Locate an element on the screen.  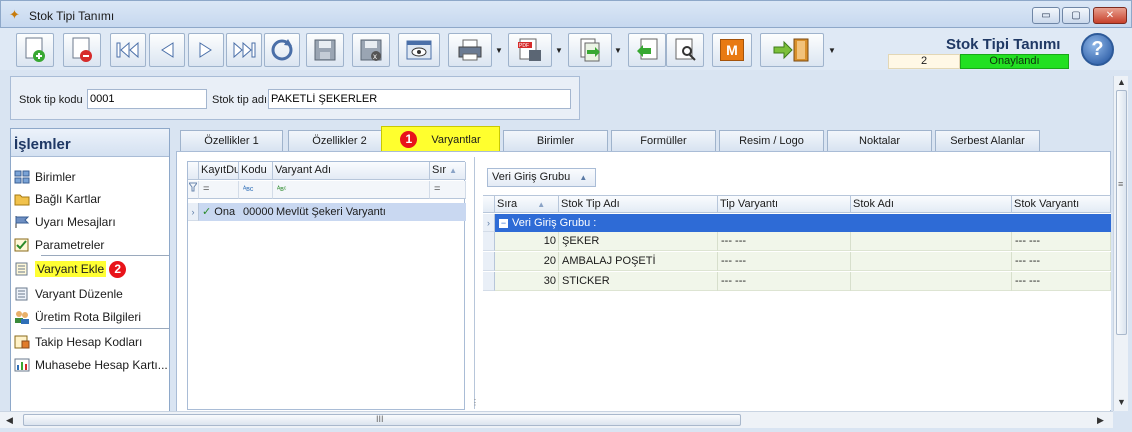
first-record-button is located at coordinates (128, 50).